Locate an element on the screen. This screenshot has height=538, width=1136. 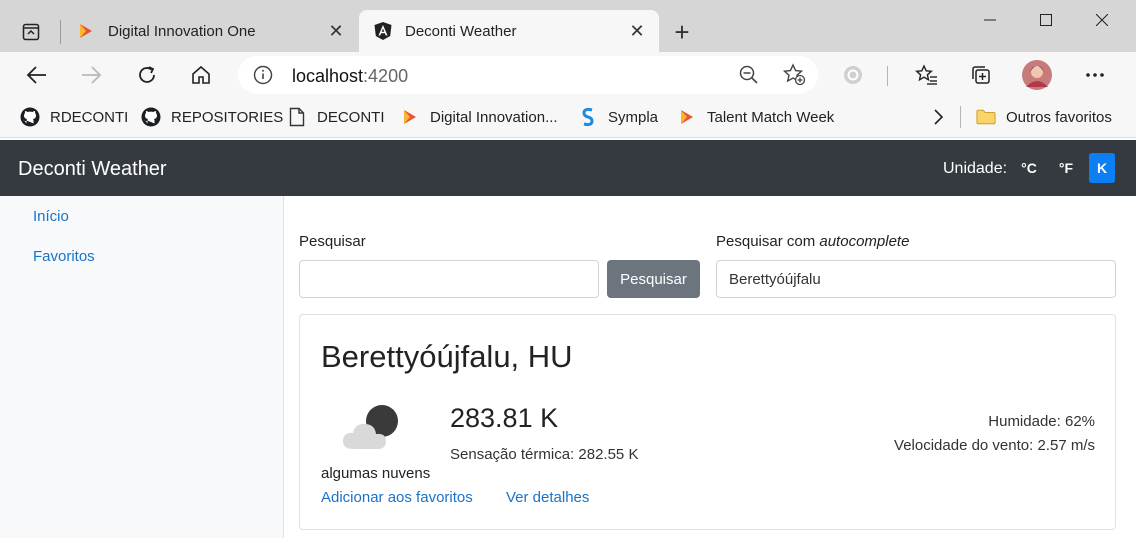
url-text: localhost:4200 is located at coordinates (350, 76).